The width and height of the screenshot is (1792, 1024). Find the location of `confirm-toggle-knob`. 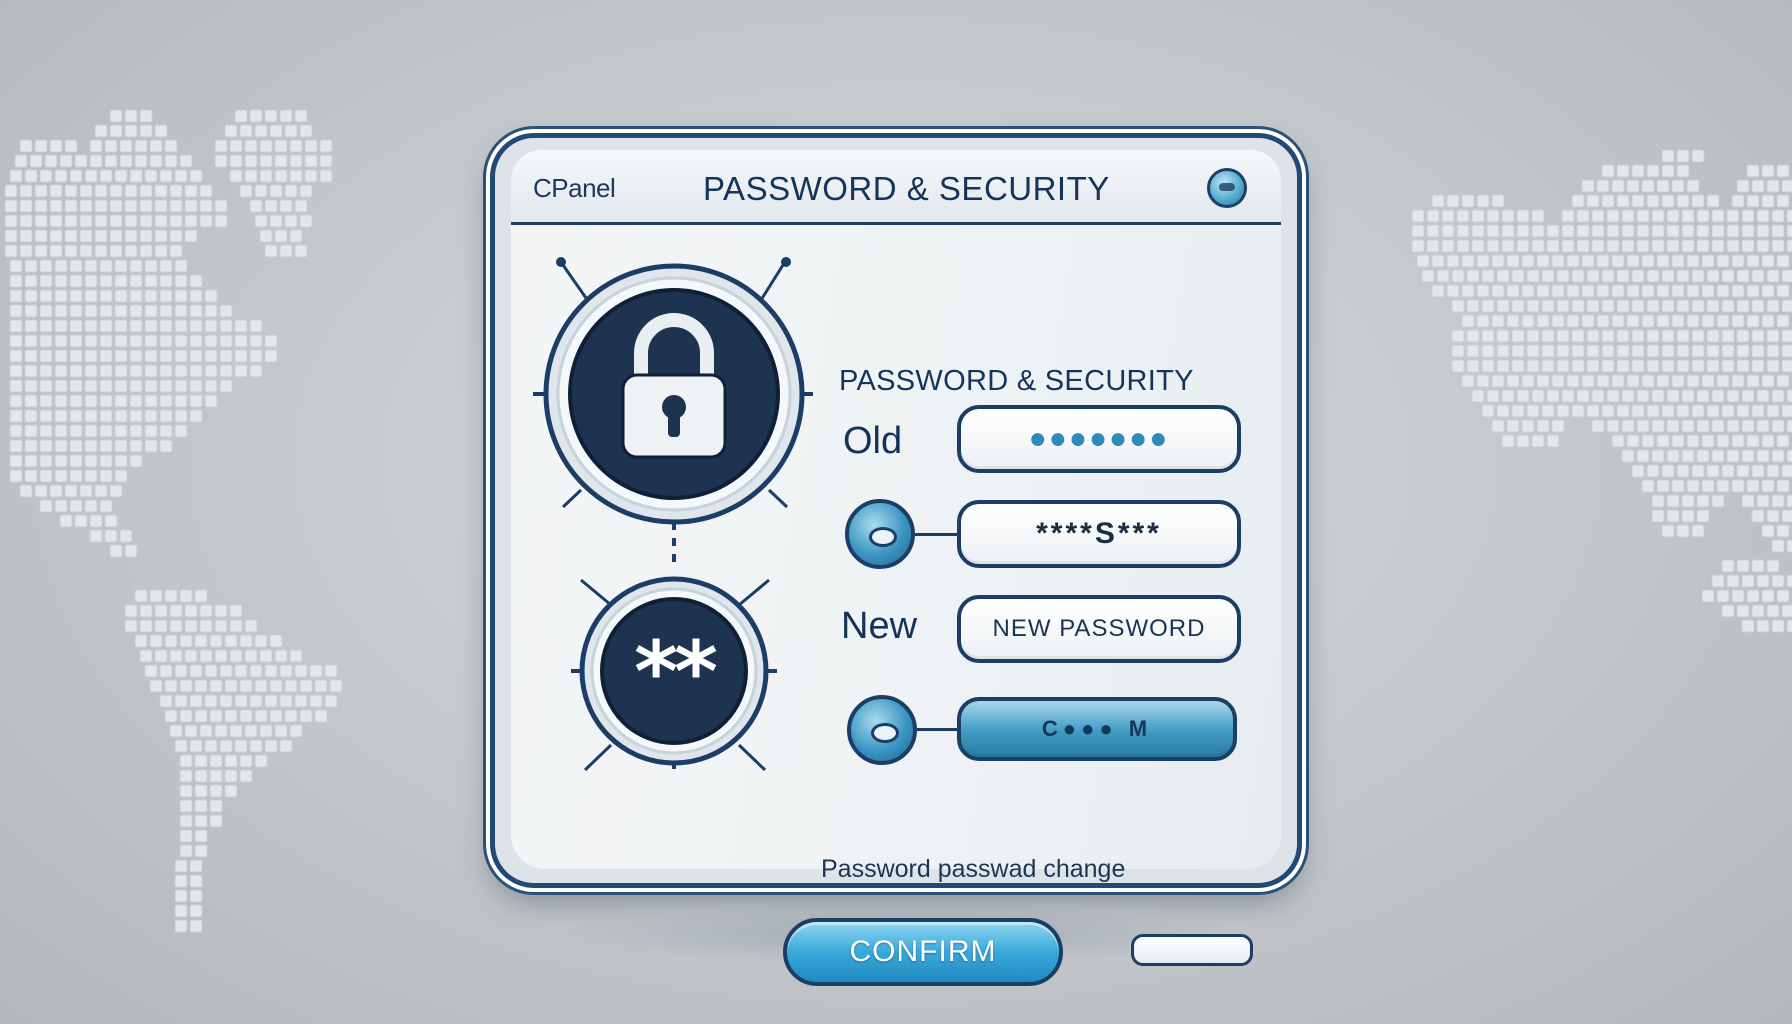

confirm-toggle-knob is located at coordinates (882, 730).